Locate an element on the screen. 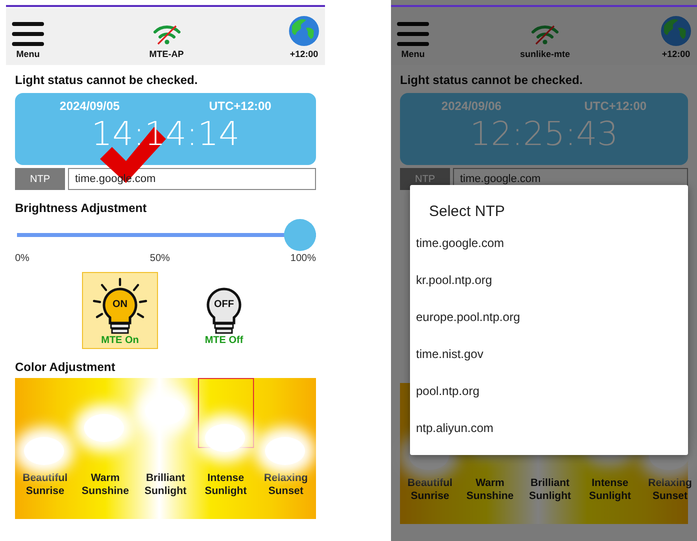 The width and height of the screenshot is (697, 541). mode-button: OFF MTE Off is located at coordinates (224, 310).